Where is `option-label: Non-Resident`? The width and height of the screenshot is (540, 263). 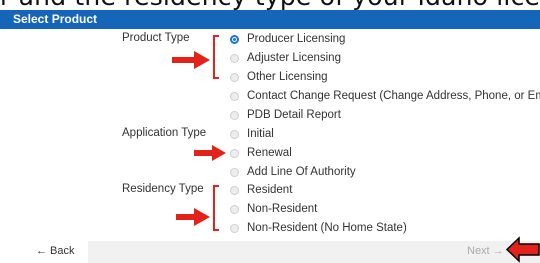
option-label: Non-Resident is located at coordinates (282, 209).